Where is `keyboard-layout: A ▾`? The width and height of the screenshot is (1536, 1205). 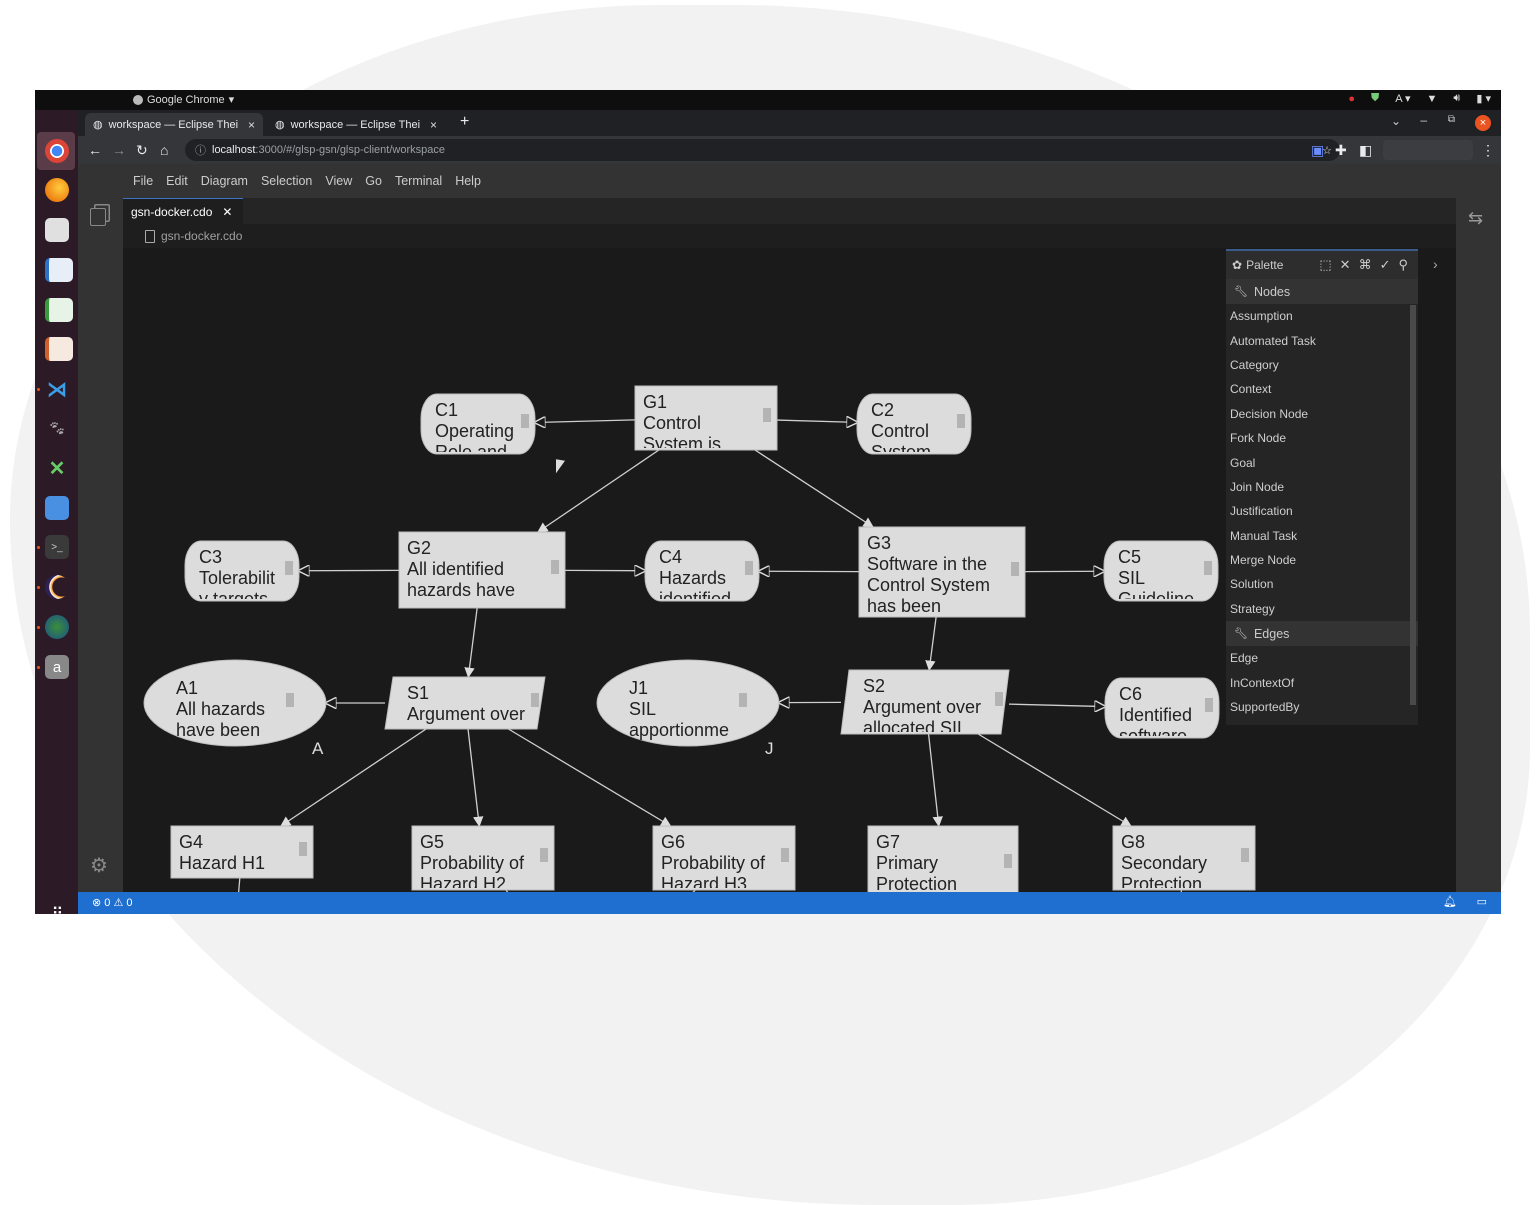
keyboard-layout: A ▾ is located at coordinates (1402, 98).